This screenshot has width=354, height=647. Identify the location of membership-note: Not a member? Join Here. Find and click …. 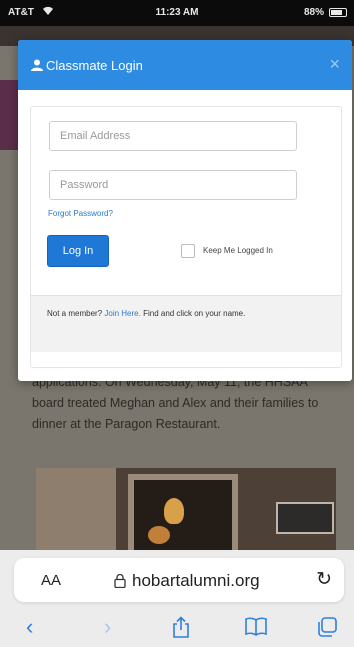
(182, 313).